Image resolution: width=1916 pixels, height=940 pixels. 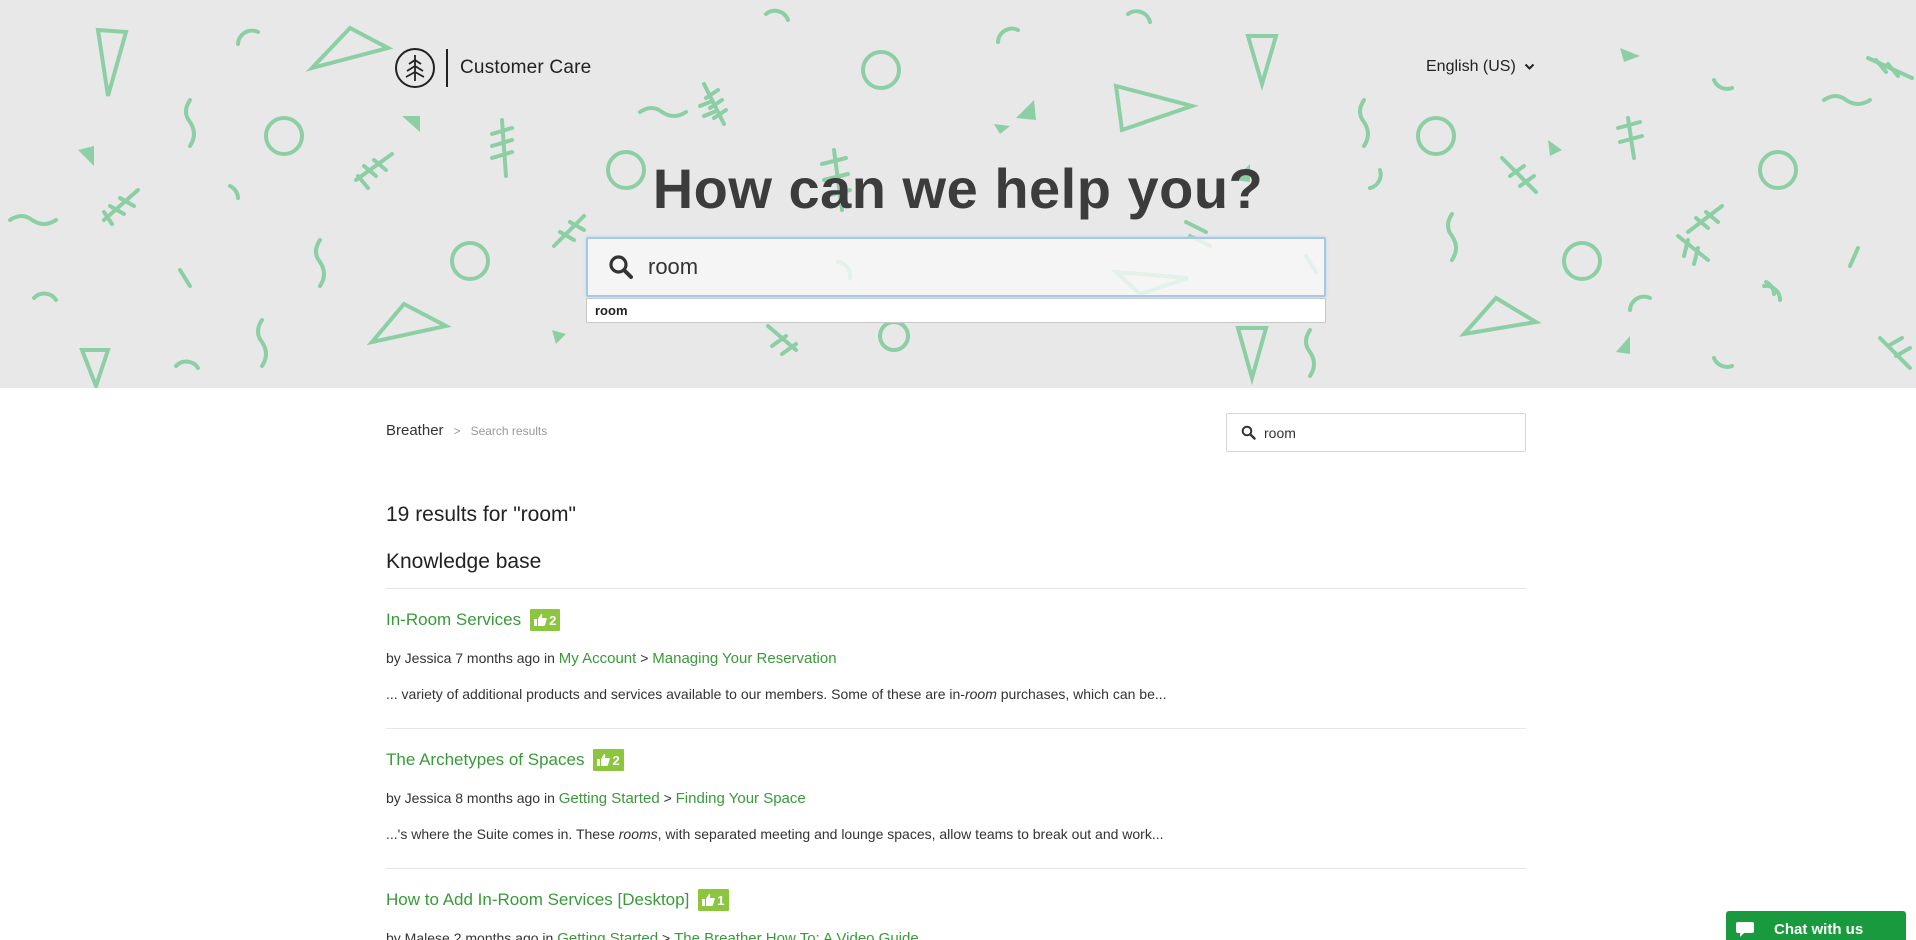 I want to click on language-selector: English (US), so click(x=1480, y=67).